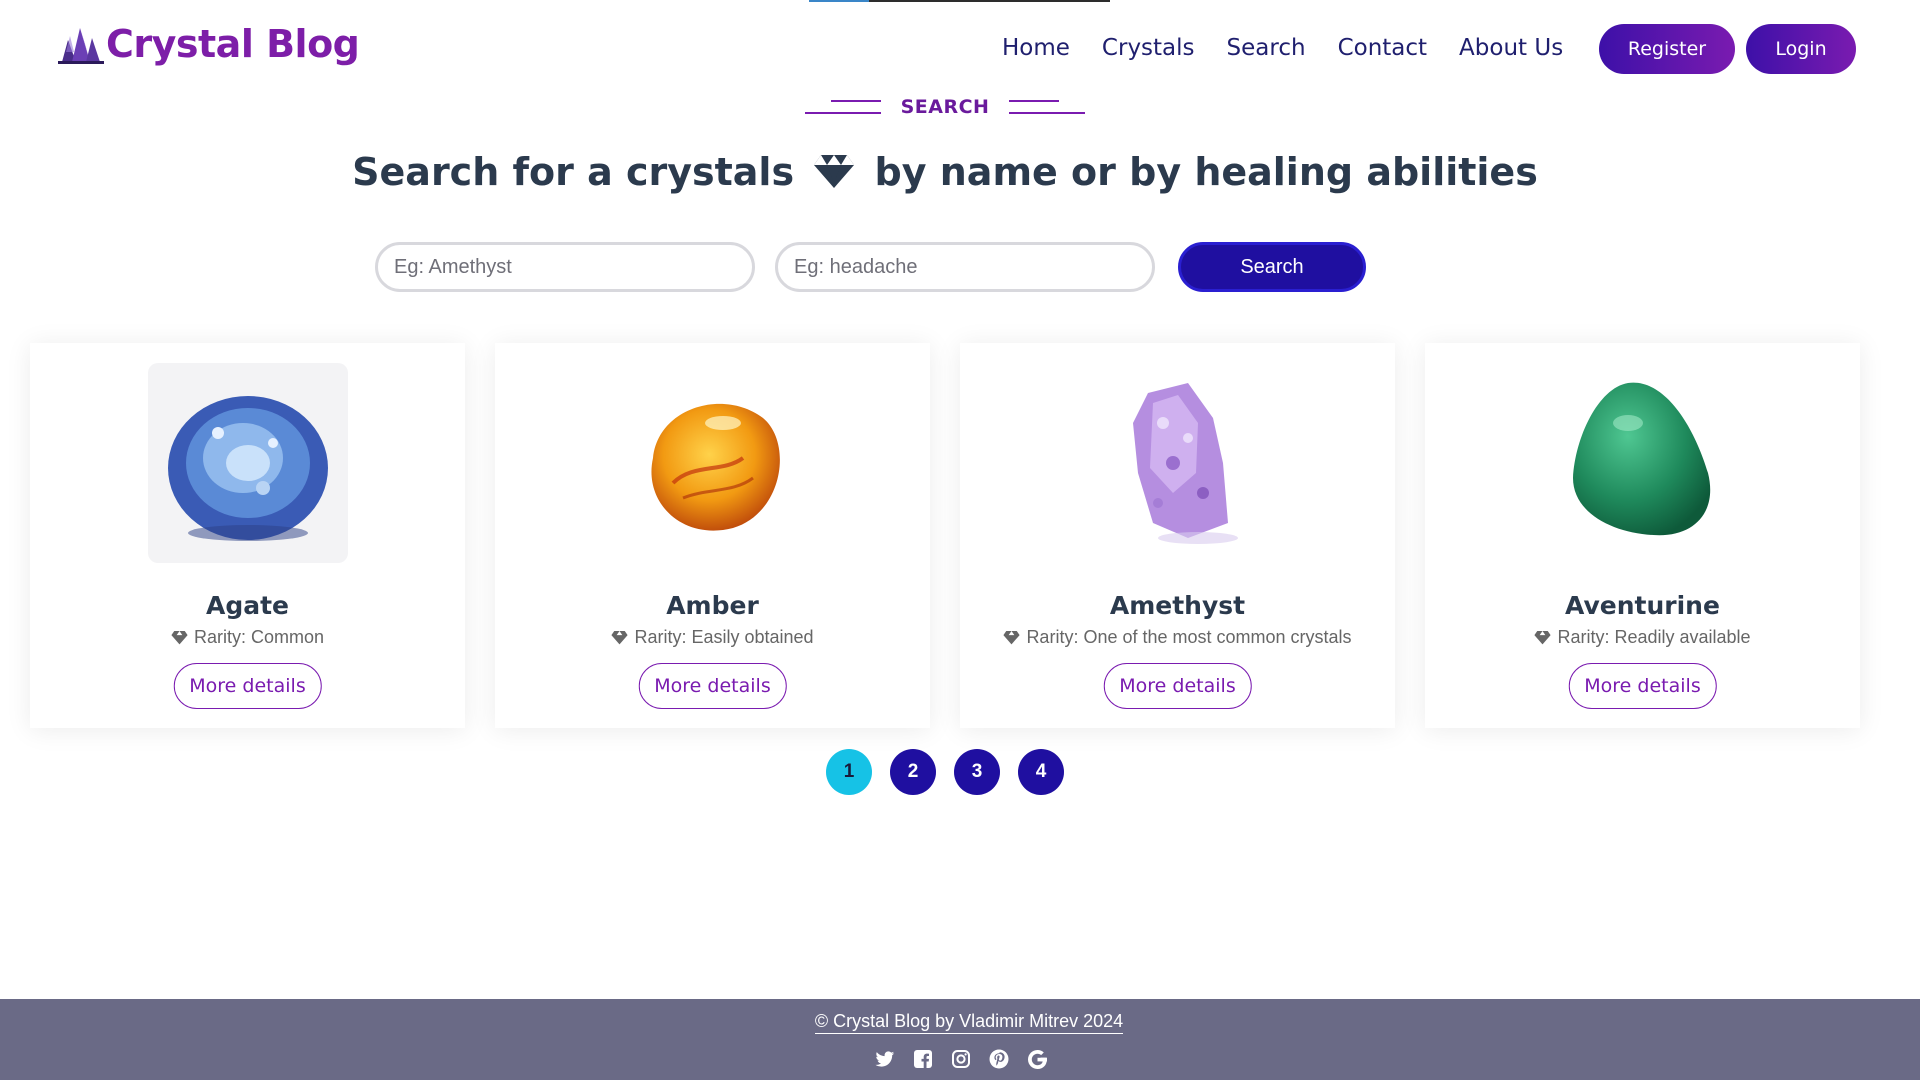 Image resolution: width=1920 pixels, height=1080 pixels. What do you see at coordinates (1177, 605) in the screenshot?
I see `crystal-name: Amethyst` at bounding box center [1177, 605].